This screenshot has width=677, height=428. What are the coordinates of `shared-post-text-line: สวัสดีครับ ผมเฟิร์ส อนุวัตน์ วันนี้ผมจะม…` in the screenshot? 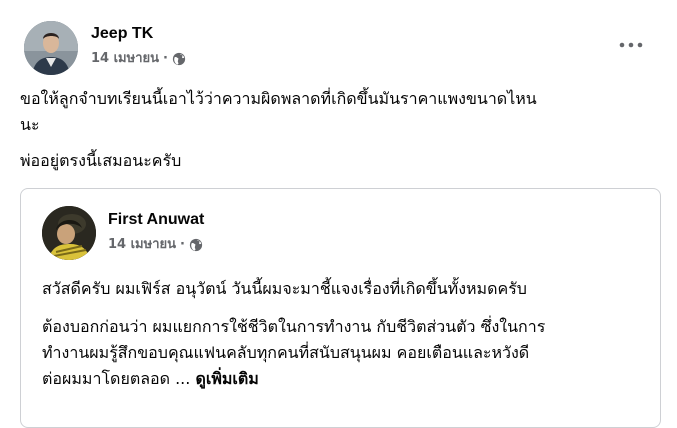 It's located at (284, 288).